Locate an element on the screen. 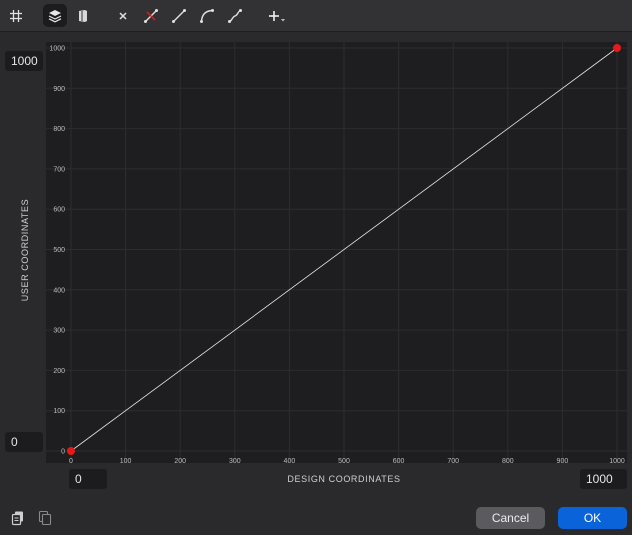 Image resolution: width=632 pixels, height=535 pixels. x-tick-label: 100 is located at coordinates (126, 461).